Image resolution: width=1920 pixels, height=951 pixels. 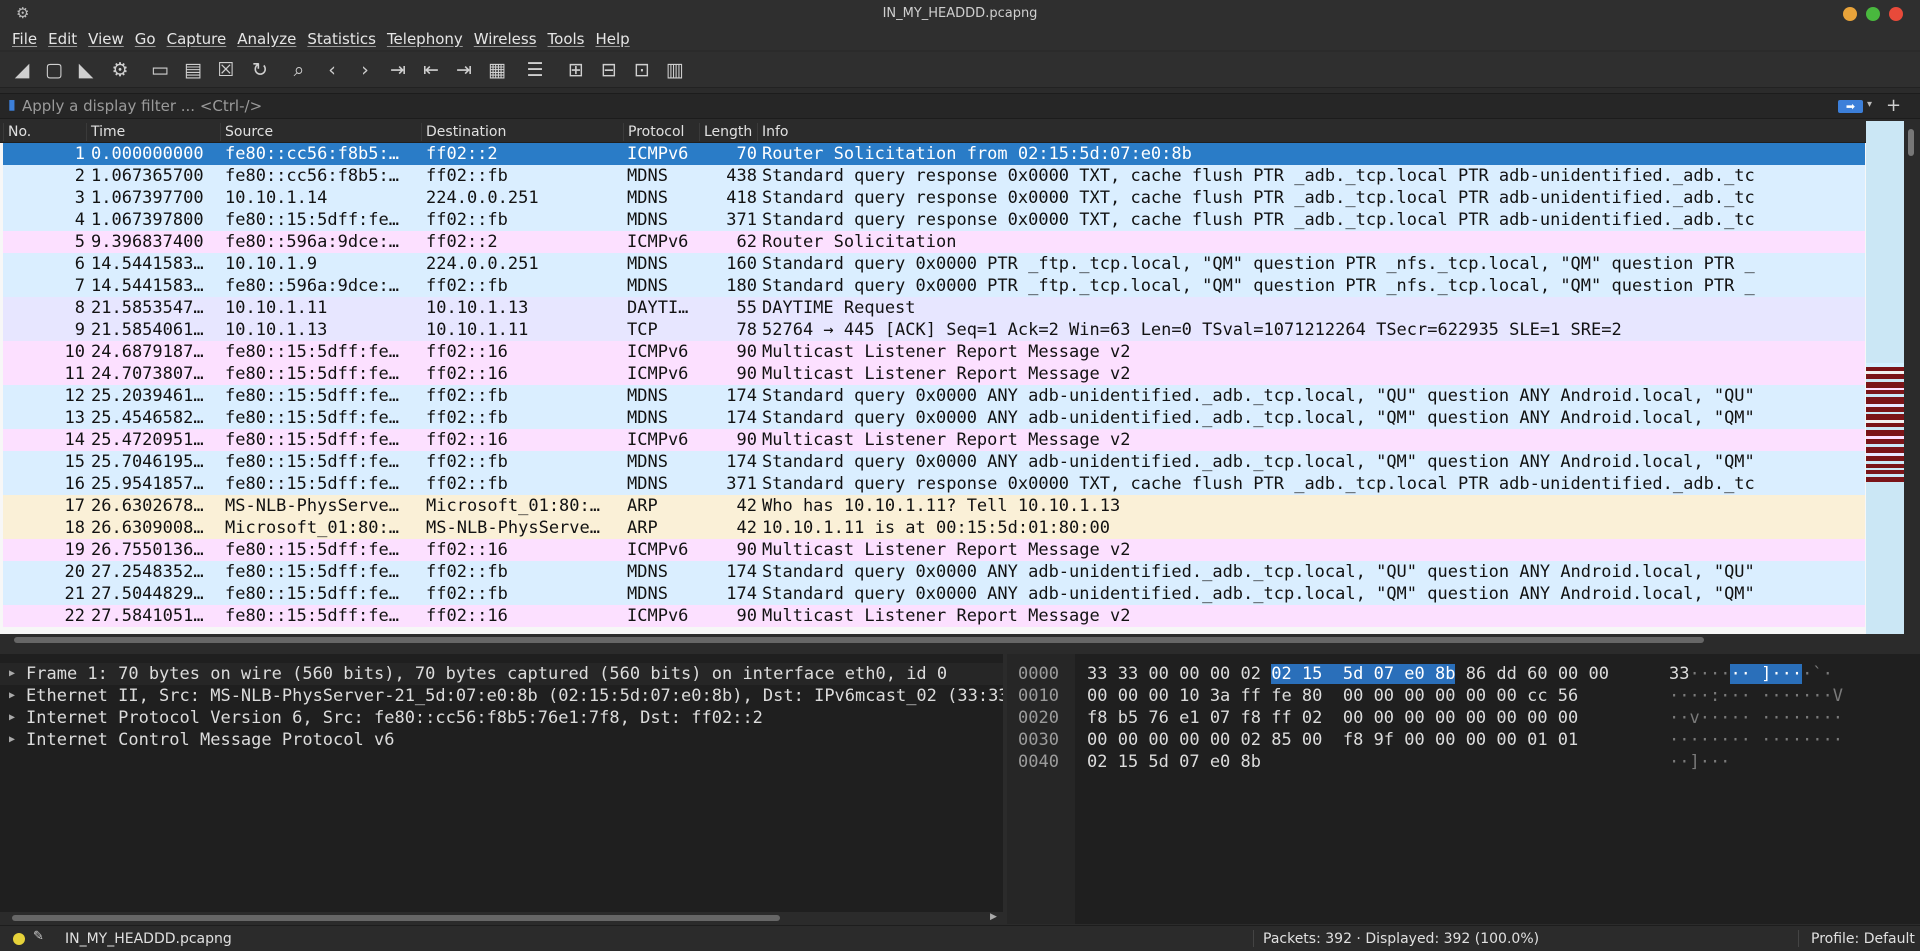 I want to click on open-file-icon: ▭, so click(x=160, y=70).